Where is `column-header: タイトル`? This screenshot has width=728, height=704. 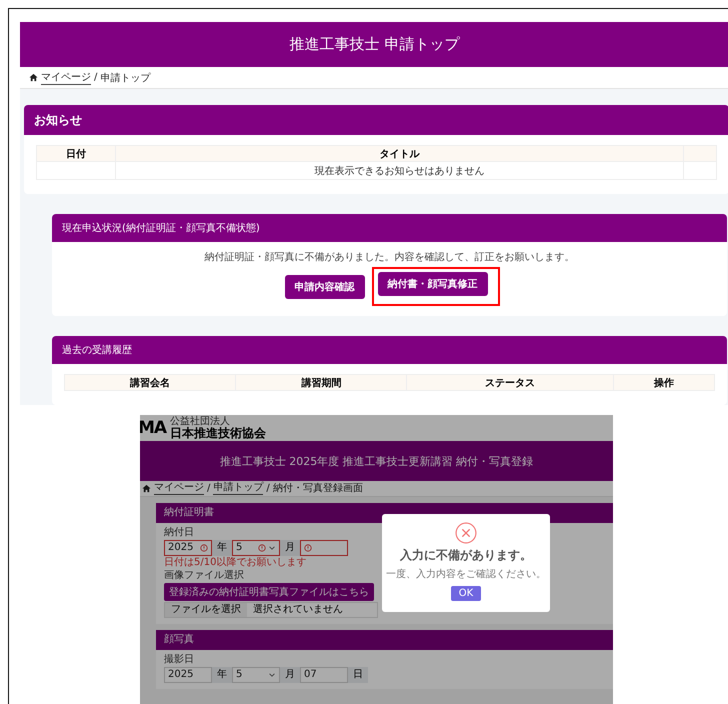 column-header: タイトル is located at coordinates (400, 154).